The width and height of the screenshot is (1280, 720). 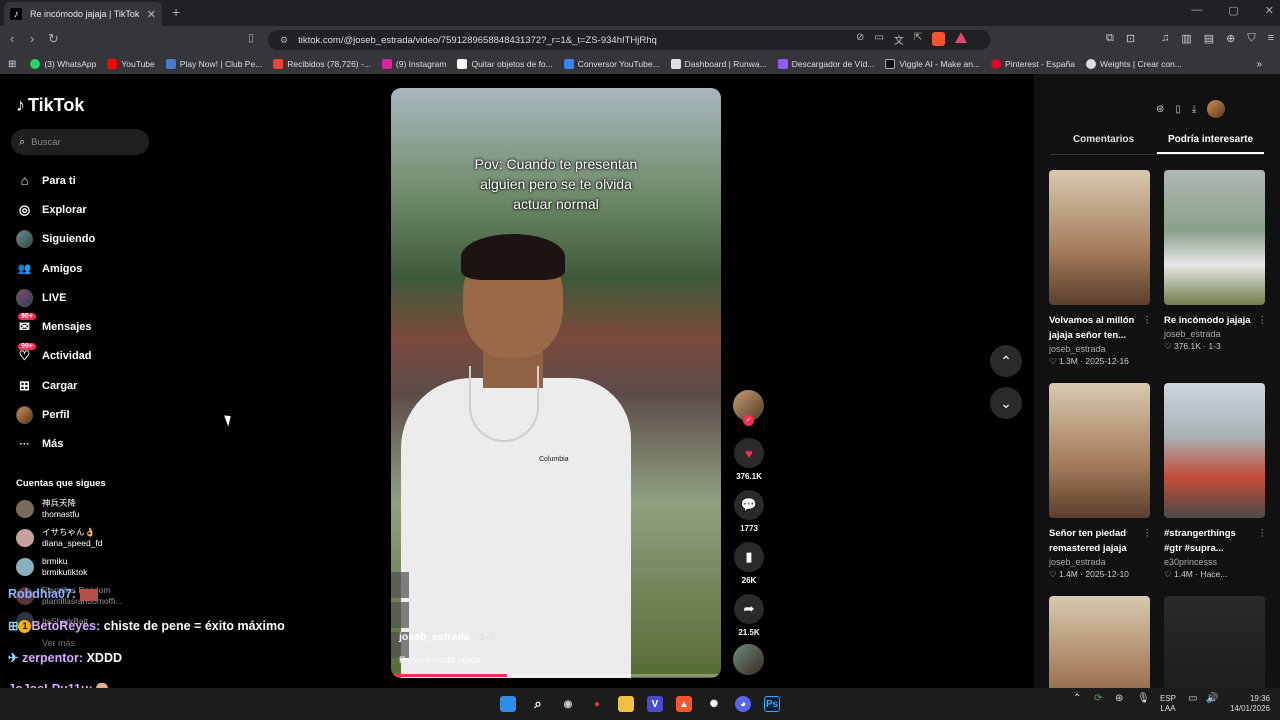 What do you see at coordinates (1186, 38) in the screenshot?
I see `sidebar-icon: ▥` at bounding box center [1186, 38].